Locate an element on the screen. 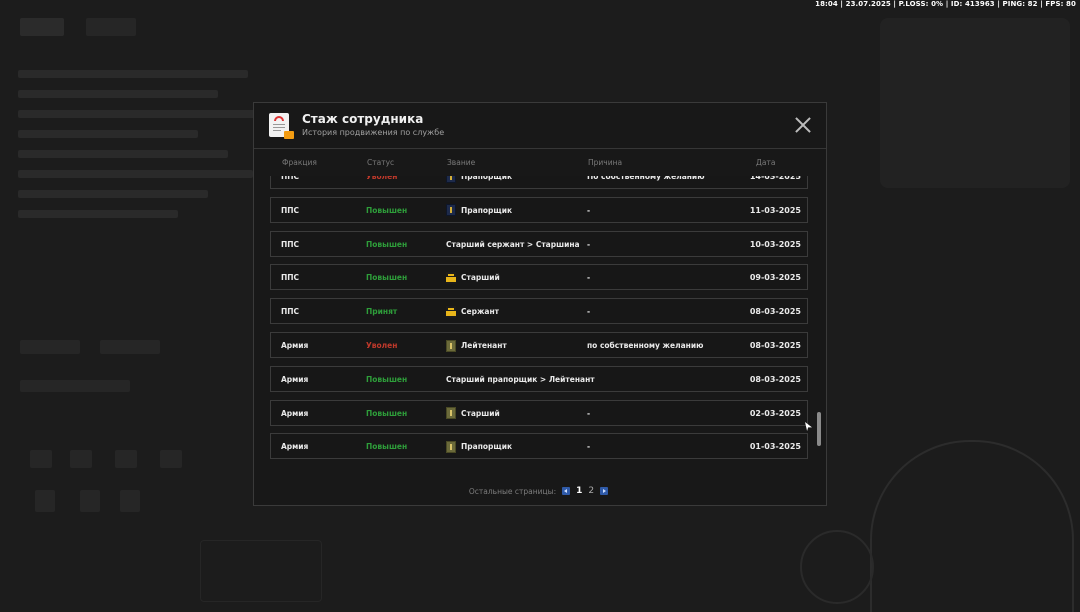 Image resolution: width=1080 pixels, height=612 pixels. table-row: Армия Повышен Старший - 02-03-2025 is located at coordinates (539, 412).